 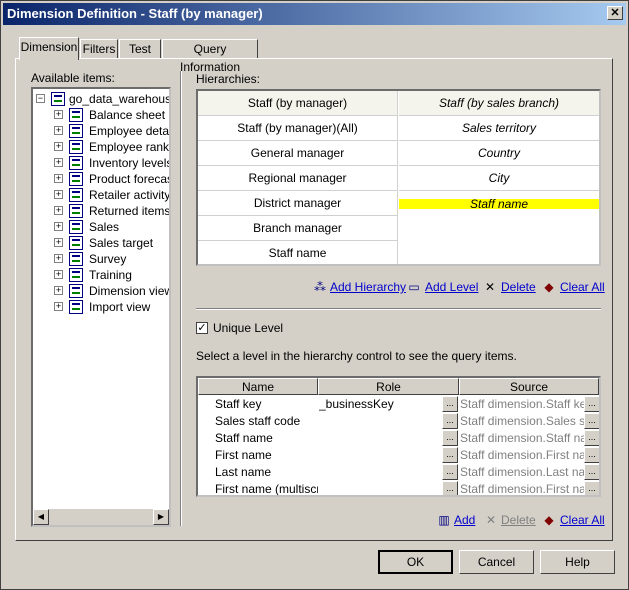 What do you see at coordinates (298, 178) in the screenshot?
I see `hierarchy-level-cell: Regional manager` at bounding box center [298, 178].